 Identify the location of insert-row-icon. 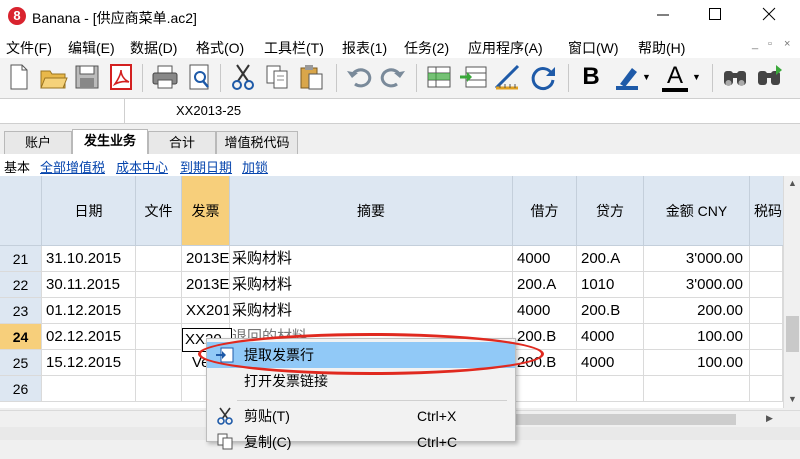
(473, 77).